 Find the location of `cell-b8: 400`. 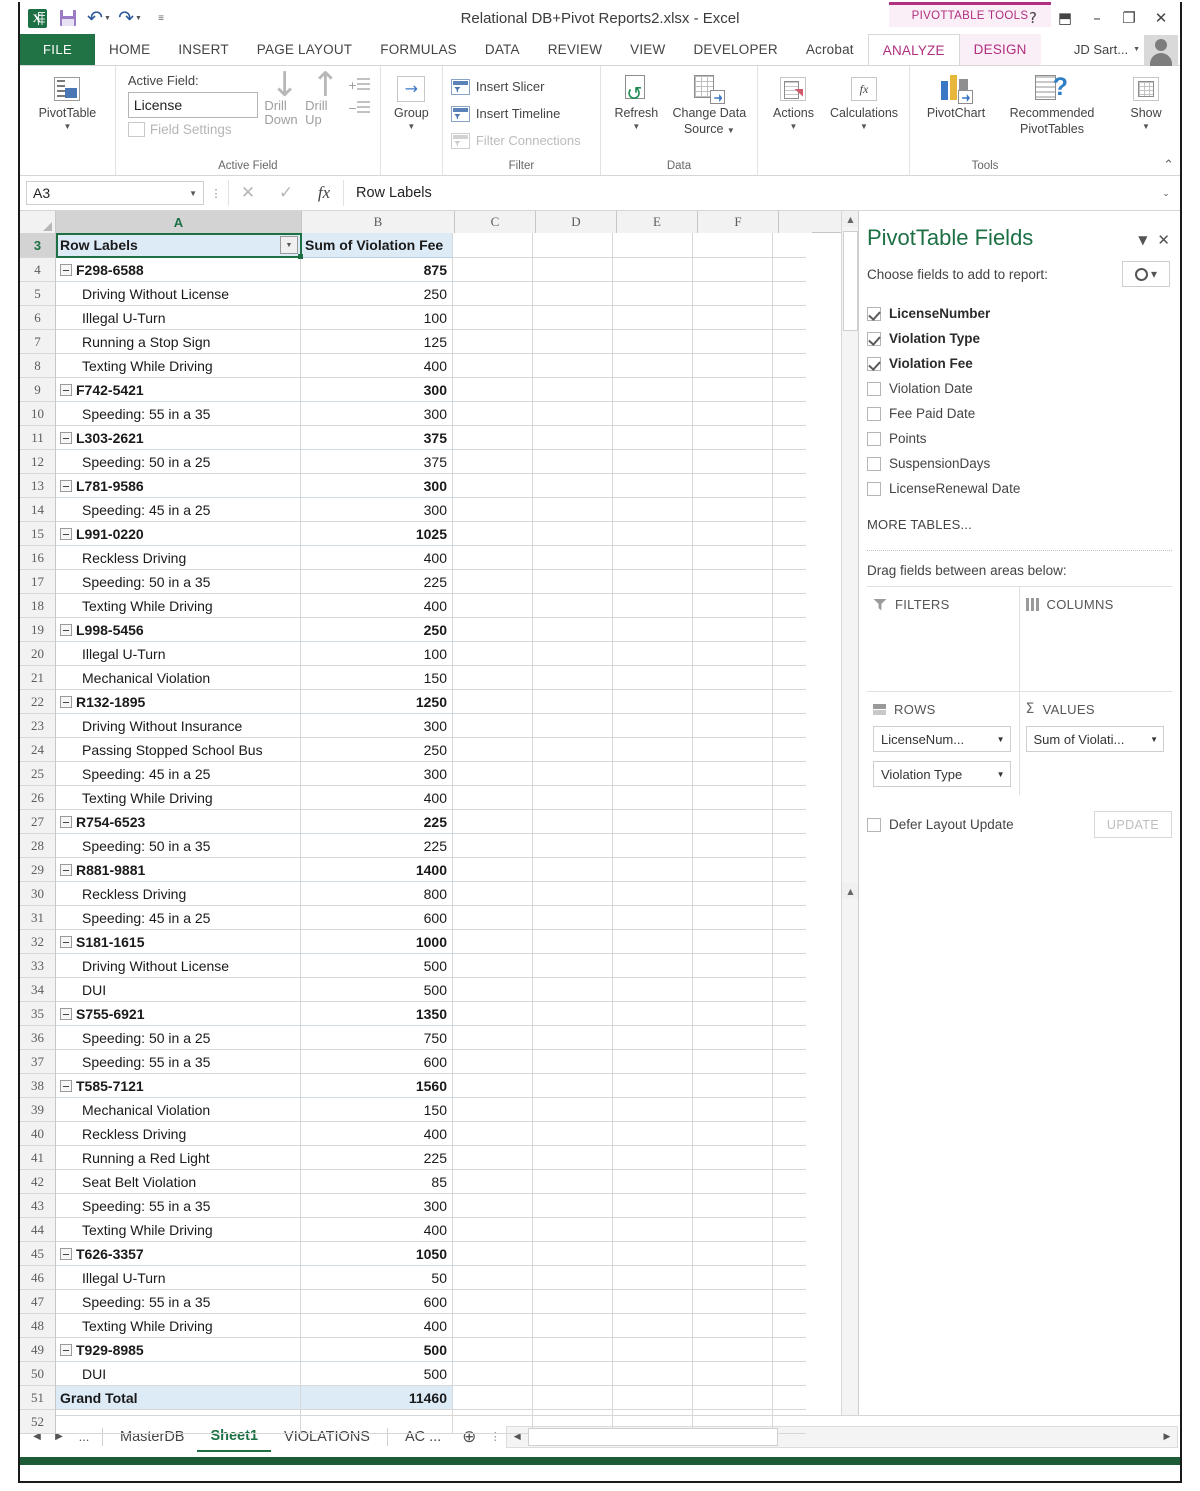

cell-b8: 400 is located at coordinates (377, 366).